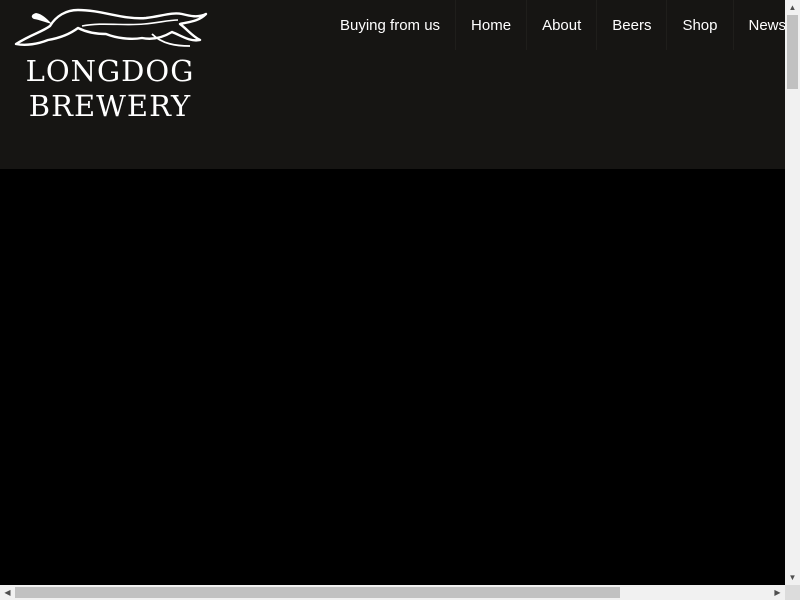 The width and height of the screenshot is (800, 600). Describe the element at coordinates (792, 577) in the screenshot. I see `scroll-down-arrow-icon: ▼` at that location.